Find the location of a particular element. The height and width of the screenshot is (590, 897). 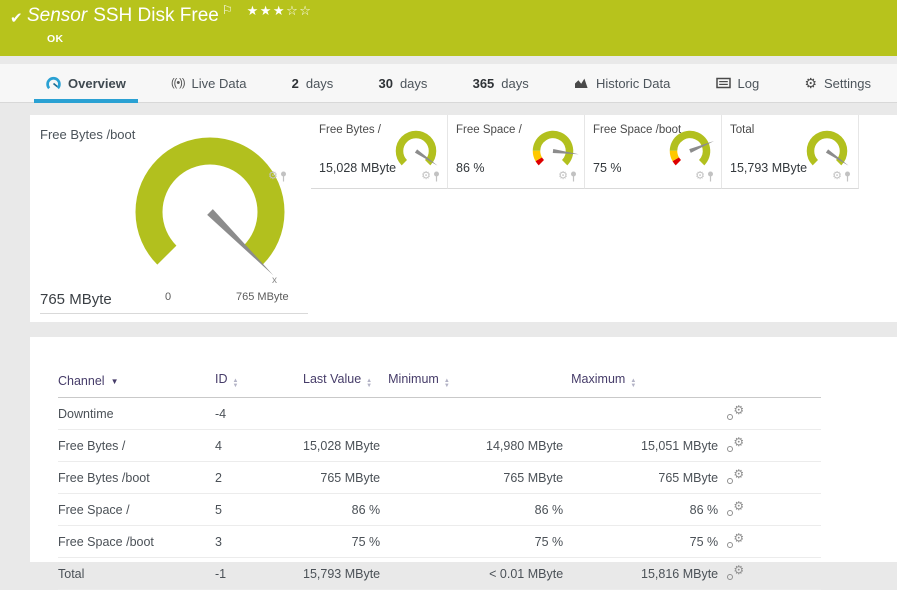

tab-log: Log is located at coordinates (738, 83).